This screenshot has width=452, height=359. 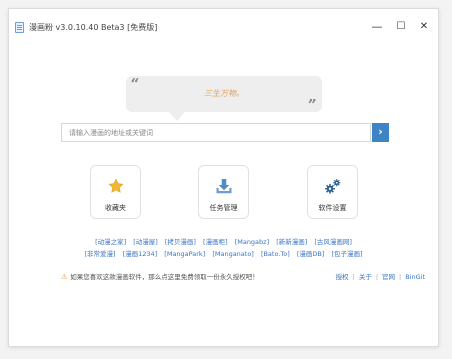 I want to click on site-link: [MangaPark], so click(x=184, y=254).